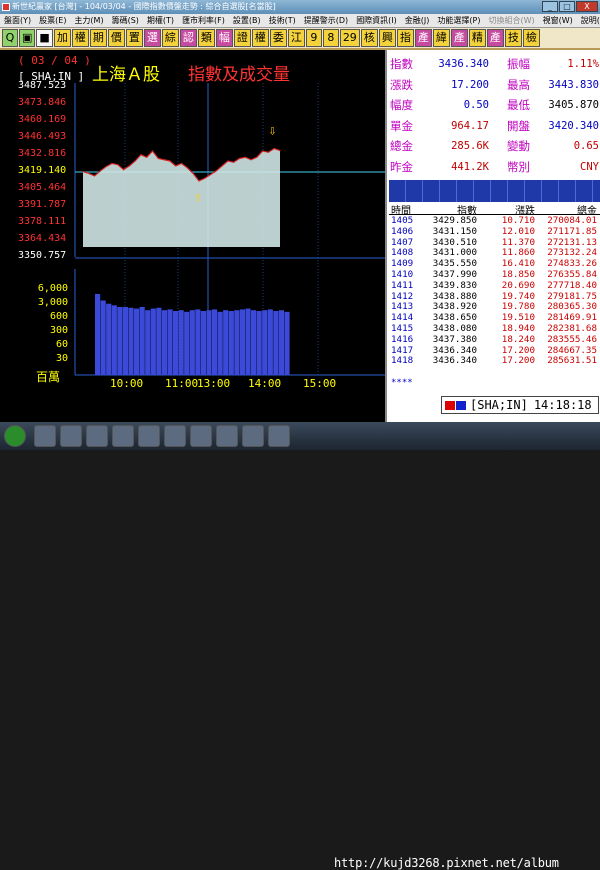 The height and width of the screenshot is (870, 600). I want to click on tick-amount: 277718.40, so click(572, 285).